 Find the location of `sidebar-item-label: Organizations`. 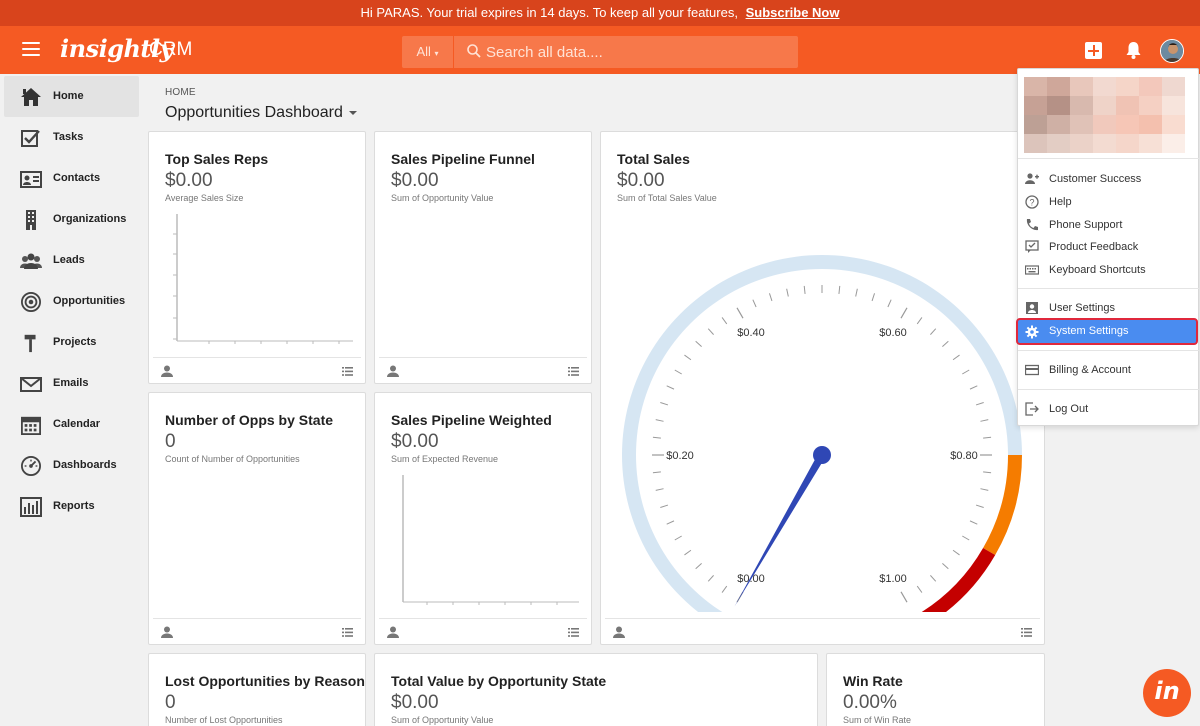

sidebar-item-label: Organizations is located at coordinates (90, 219).